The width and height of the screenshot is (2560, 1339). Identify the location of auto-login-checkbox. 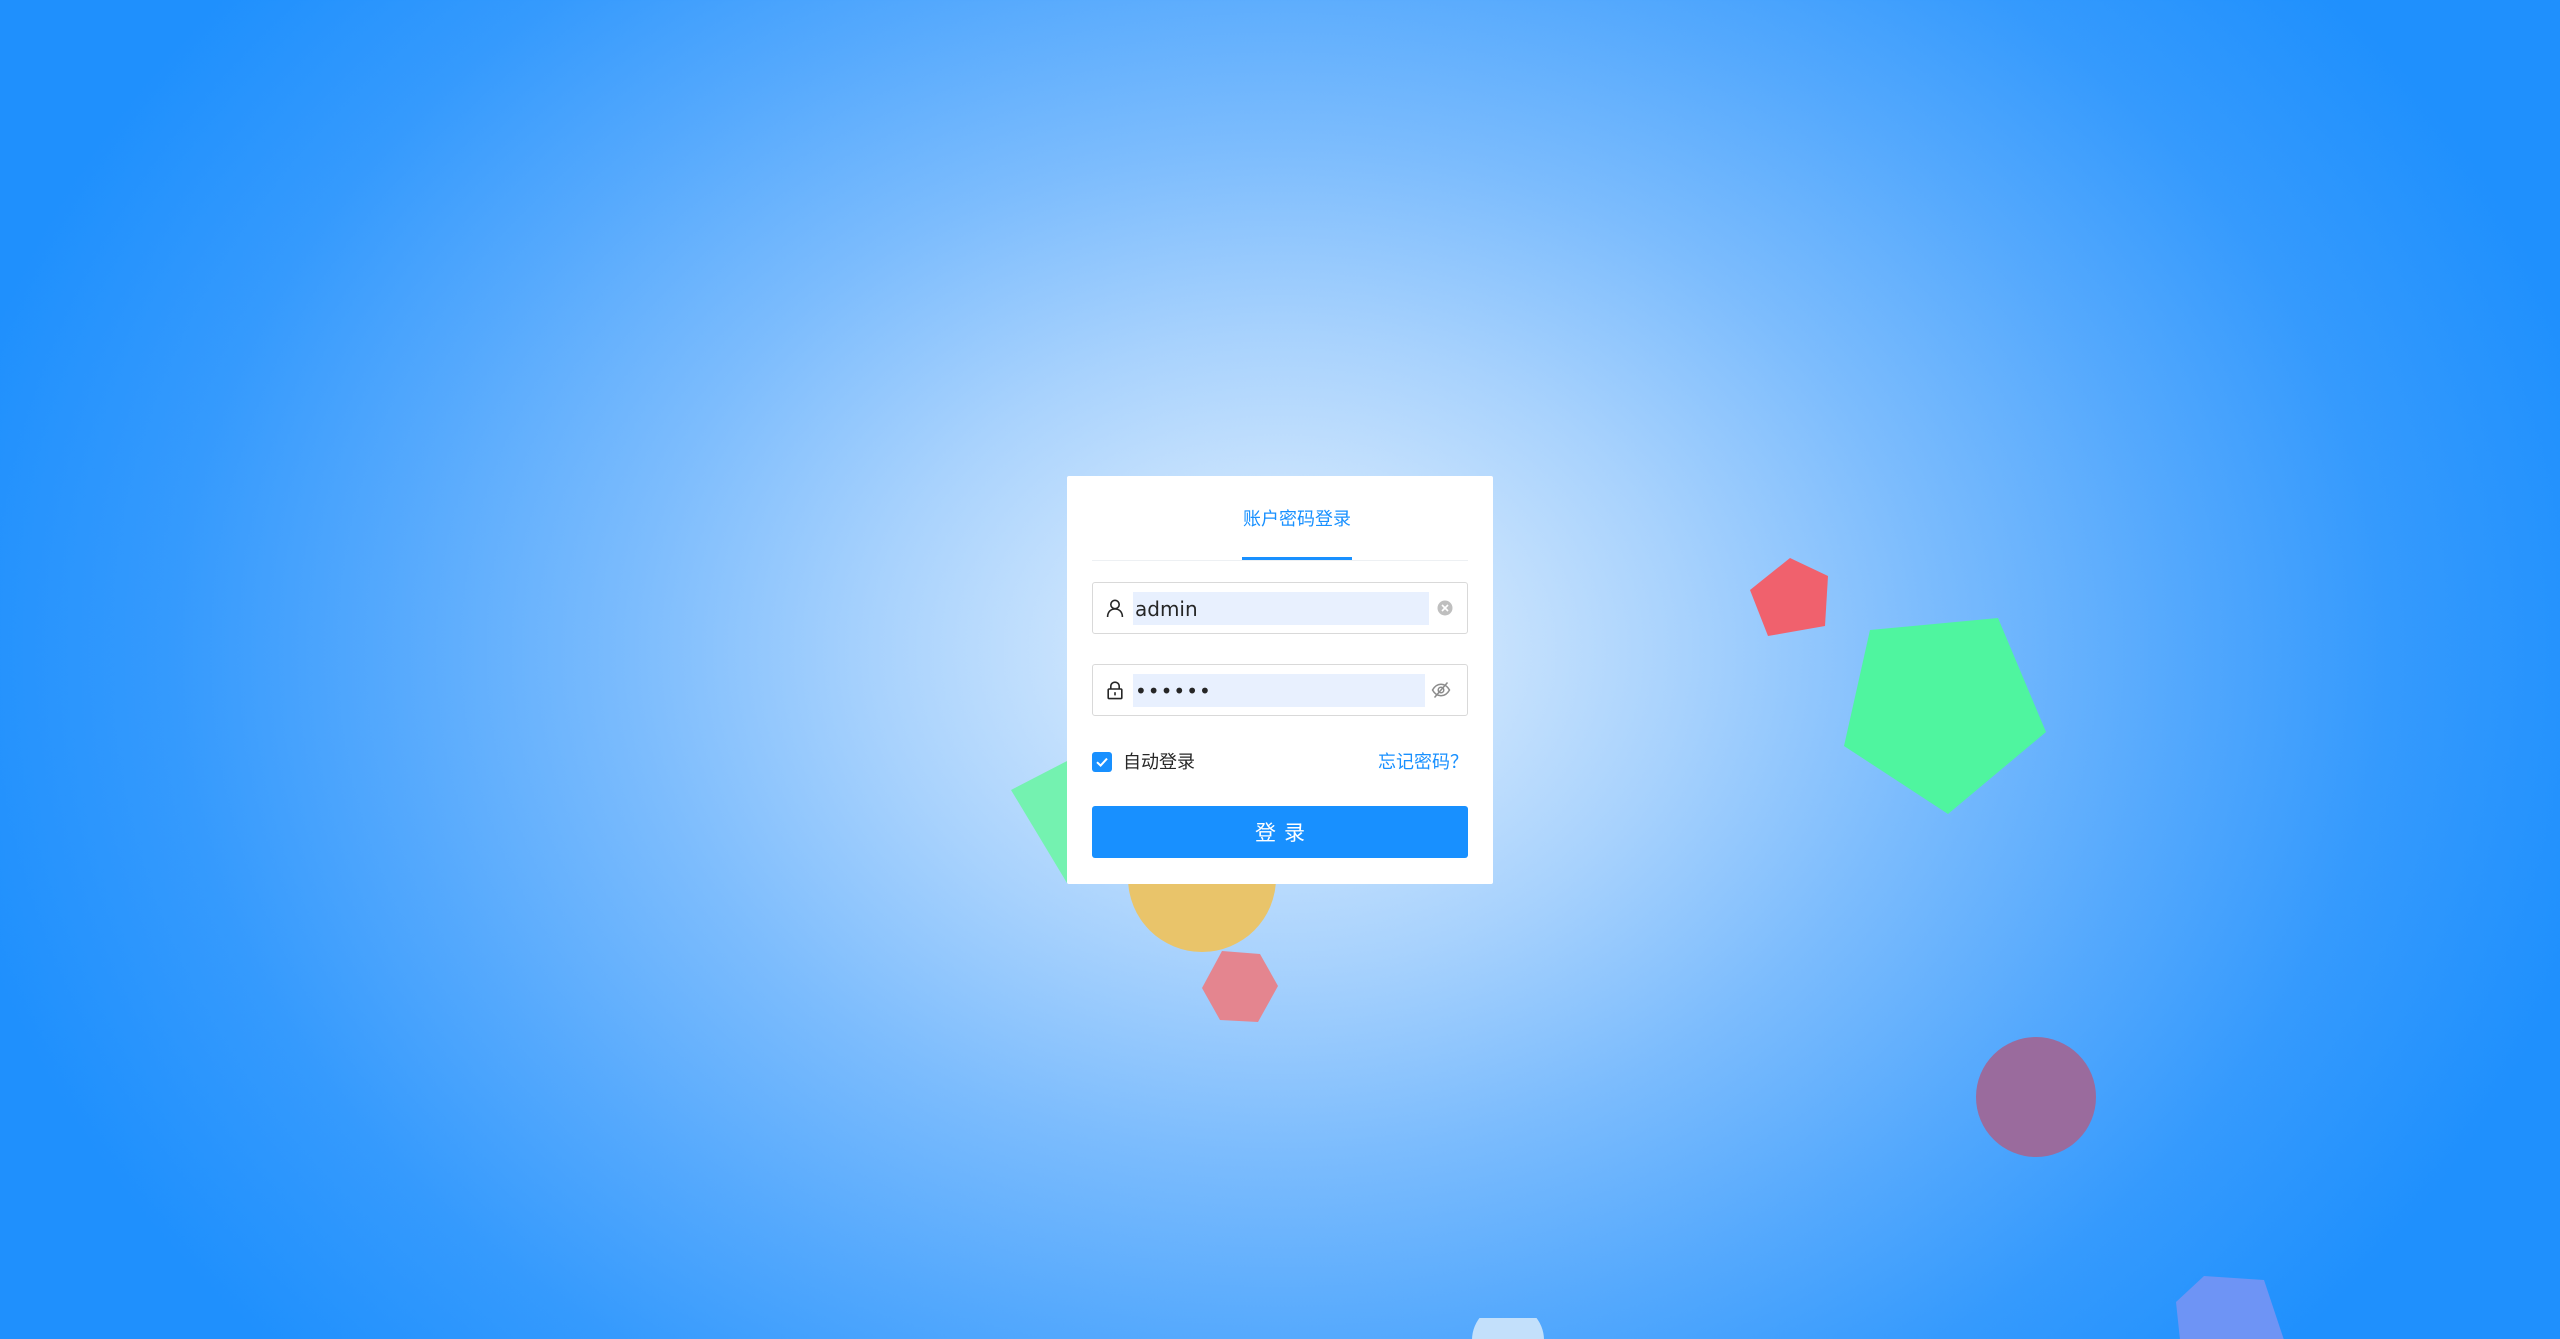
(1102, 762).